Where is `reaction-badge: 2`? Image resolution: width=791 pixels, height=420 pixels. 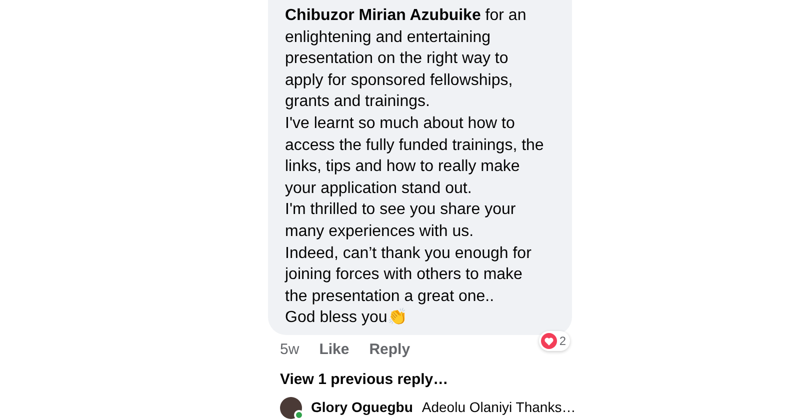 reaction-badge: 2 is located at coordinates (554, 340).